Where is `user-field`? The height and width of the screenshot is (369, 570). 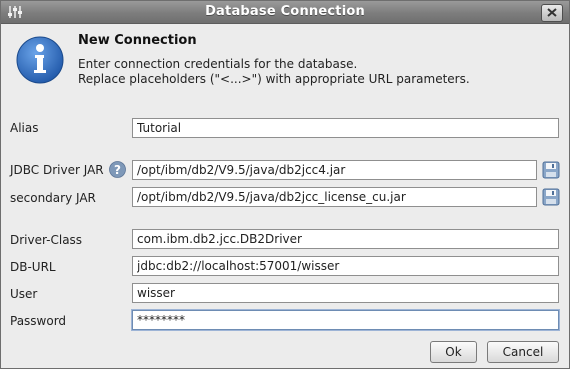 user-field is located at coordinates (345, 293).